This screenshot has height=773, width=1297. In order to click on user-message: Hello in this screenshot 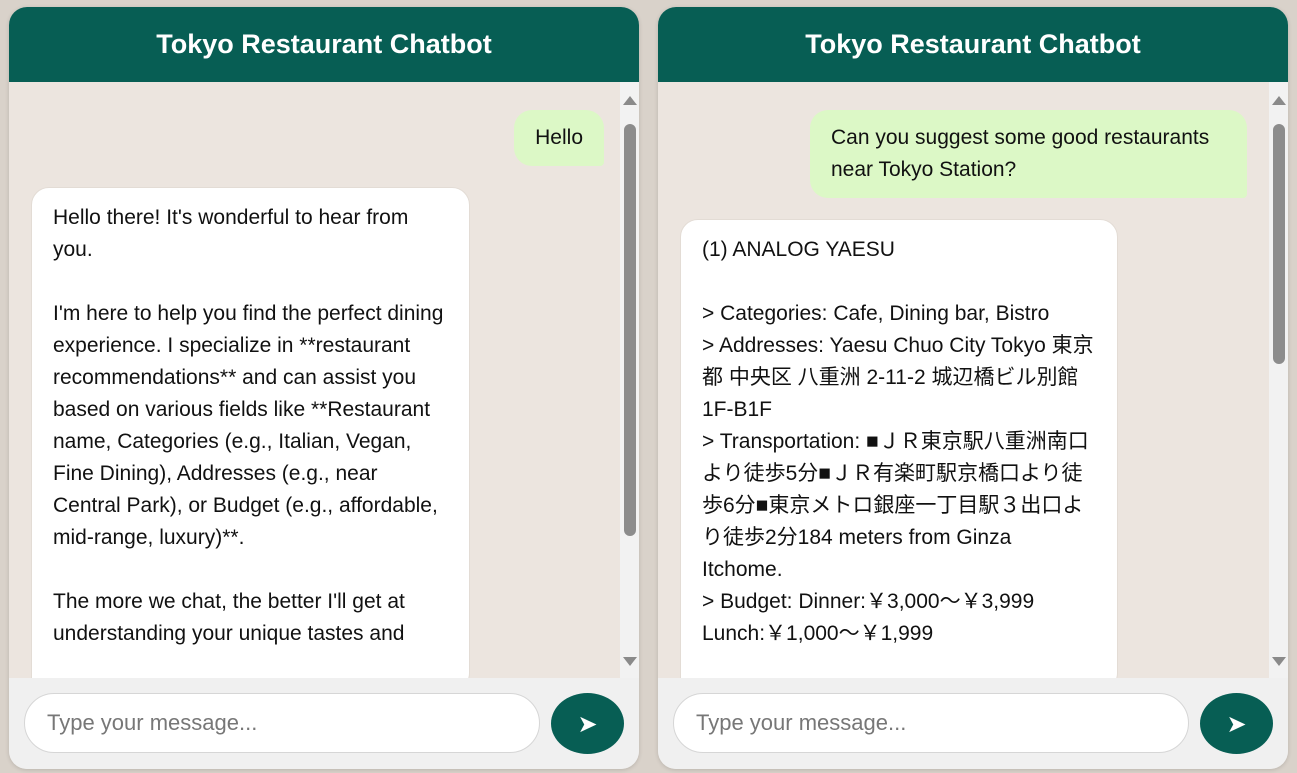, I will do `click(559, 138)`.